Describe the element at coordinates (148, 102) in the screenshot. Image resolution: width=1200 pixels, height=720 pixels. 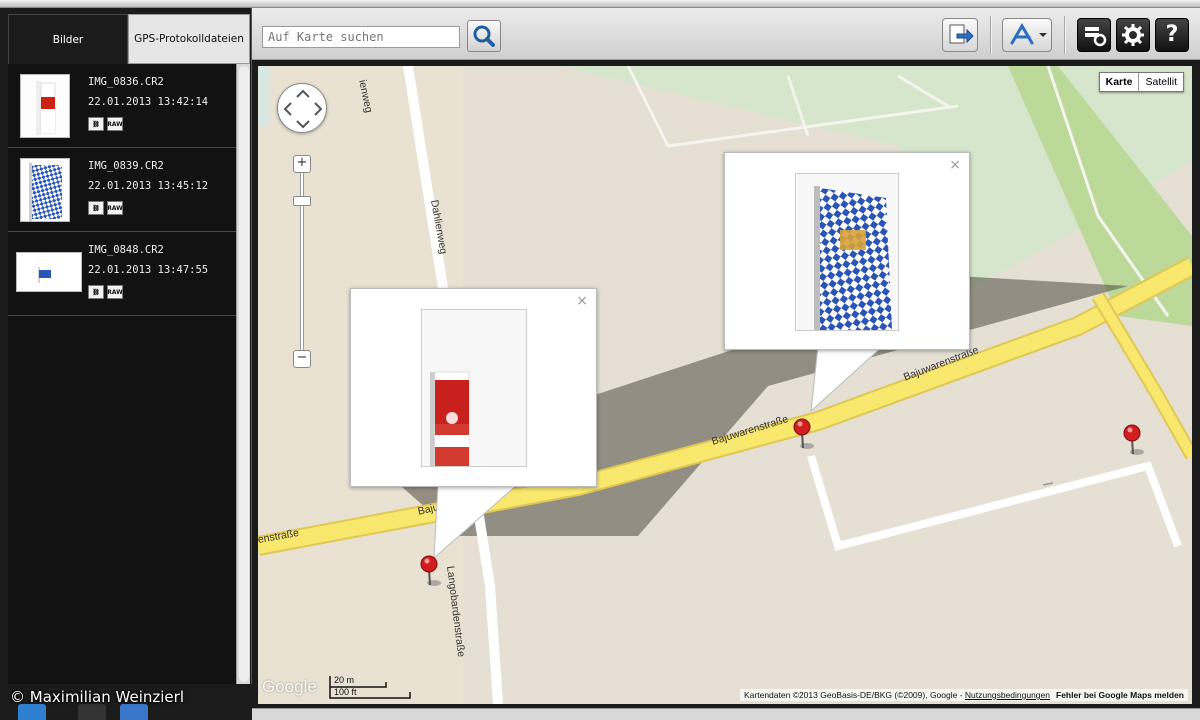
I see `file-date: 22.01.2013 13:42:14` at that location.